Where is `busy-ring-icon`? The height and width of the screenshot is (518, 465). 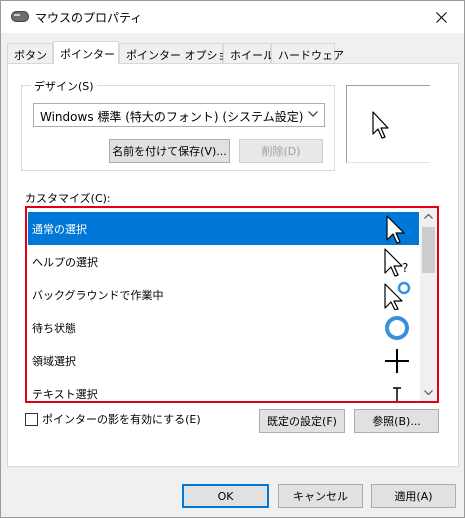
busy-ring-icon is located at coordinates (397, 328).